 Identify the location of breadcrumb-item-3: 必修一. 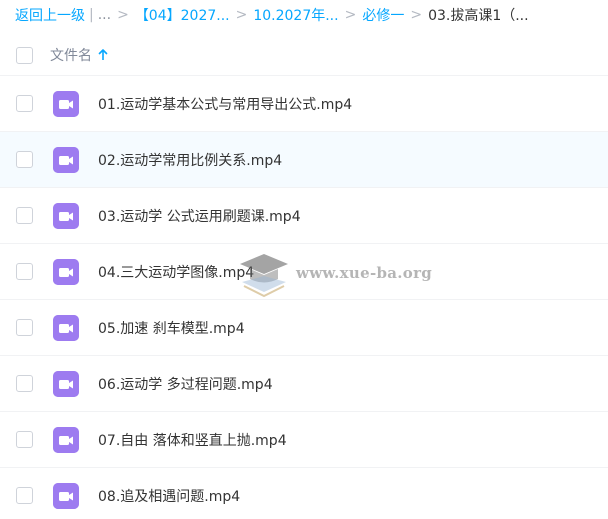
(383, 15).